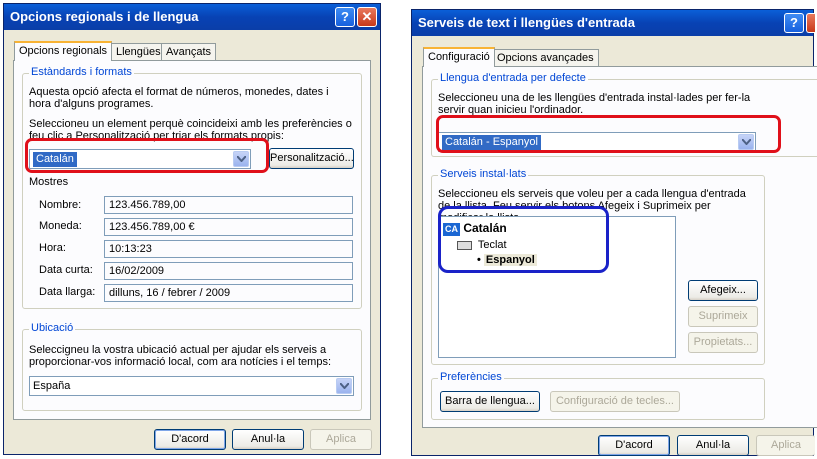 The height and width of the screenshot is (459, 817). I want to click on tab-languages: Llengües, so click(138, 52).